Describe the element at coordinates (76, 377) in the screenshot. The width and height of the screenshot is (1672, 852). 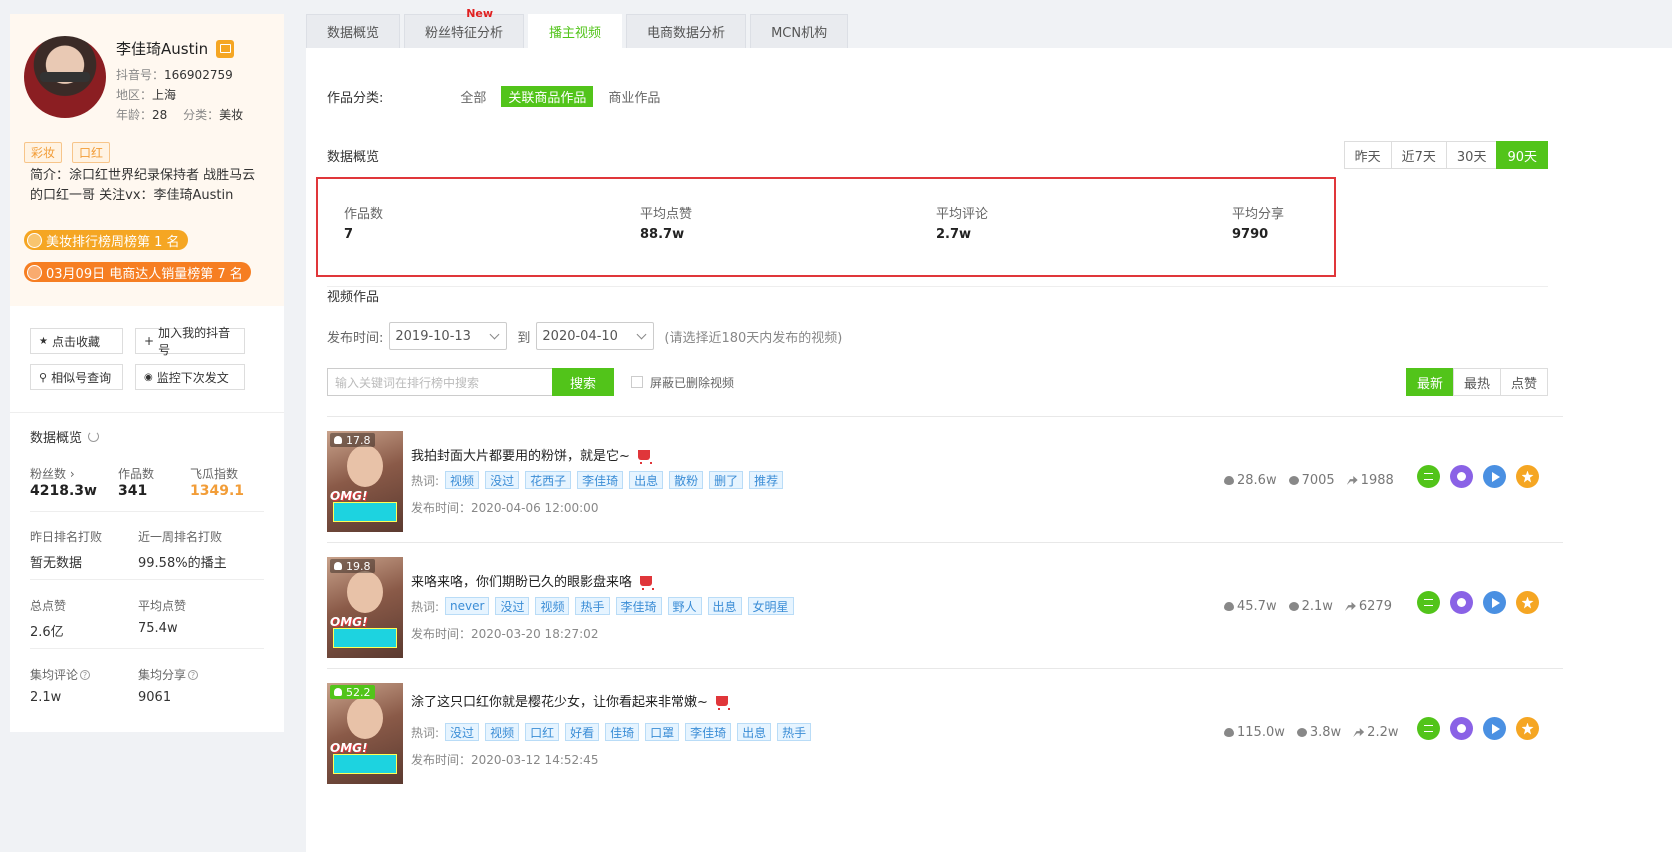
I see `similar-search-button: ⚲ 相似号查询` at that location.